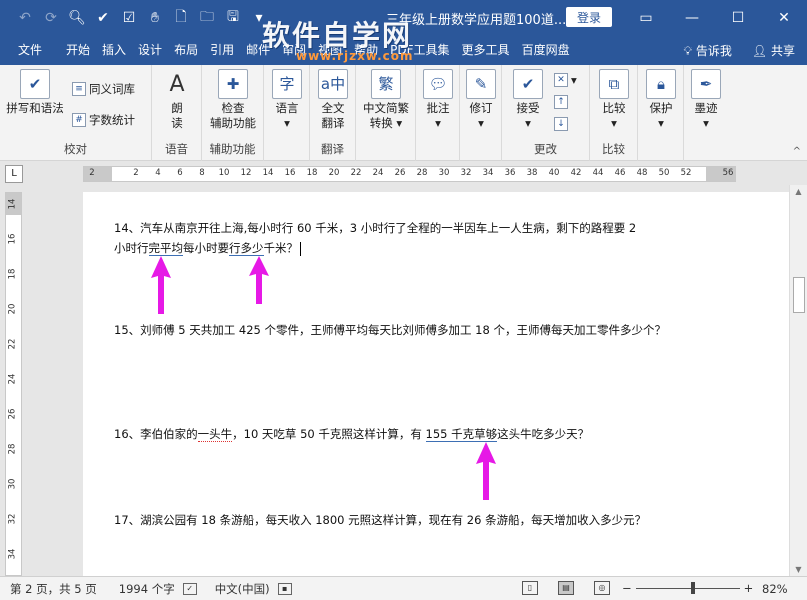  I want to click on ruler-tick: 40, so click(554, 173).